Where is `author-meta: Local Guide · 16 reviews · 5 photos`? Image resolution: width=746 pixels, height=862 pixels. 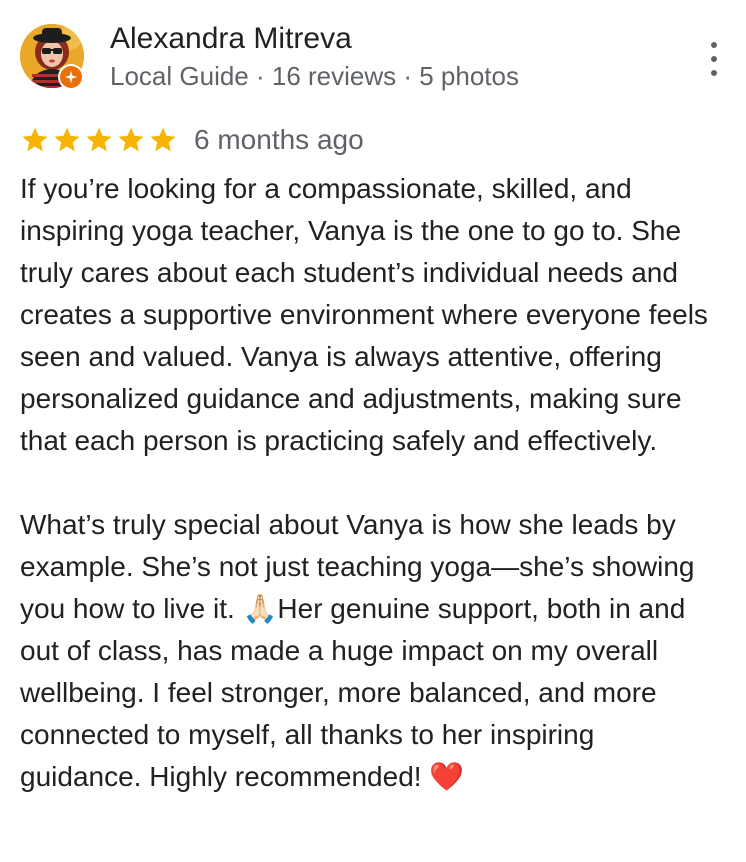
author-meta: Local Guide · 16 reviews · 5 photos is located at coordinates (314, 76).